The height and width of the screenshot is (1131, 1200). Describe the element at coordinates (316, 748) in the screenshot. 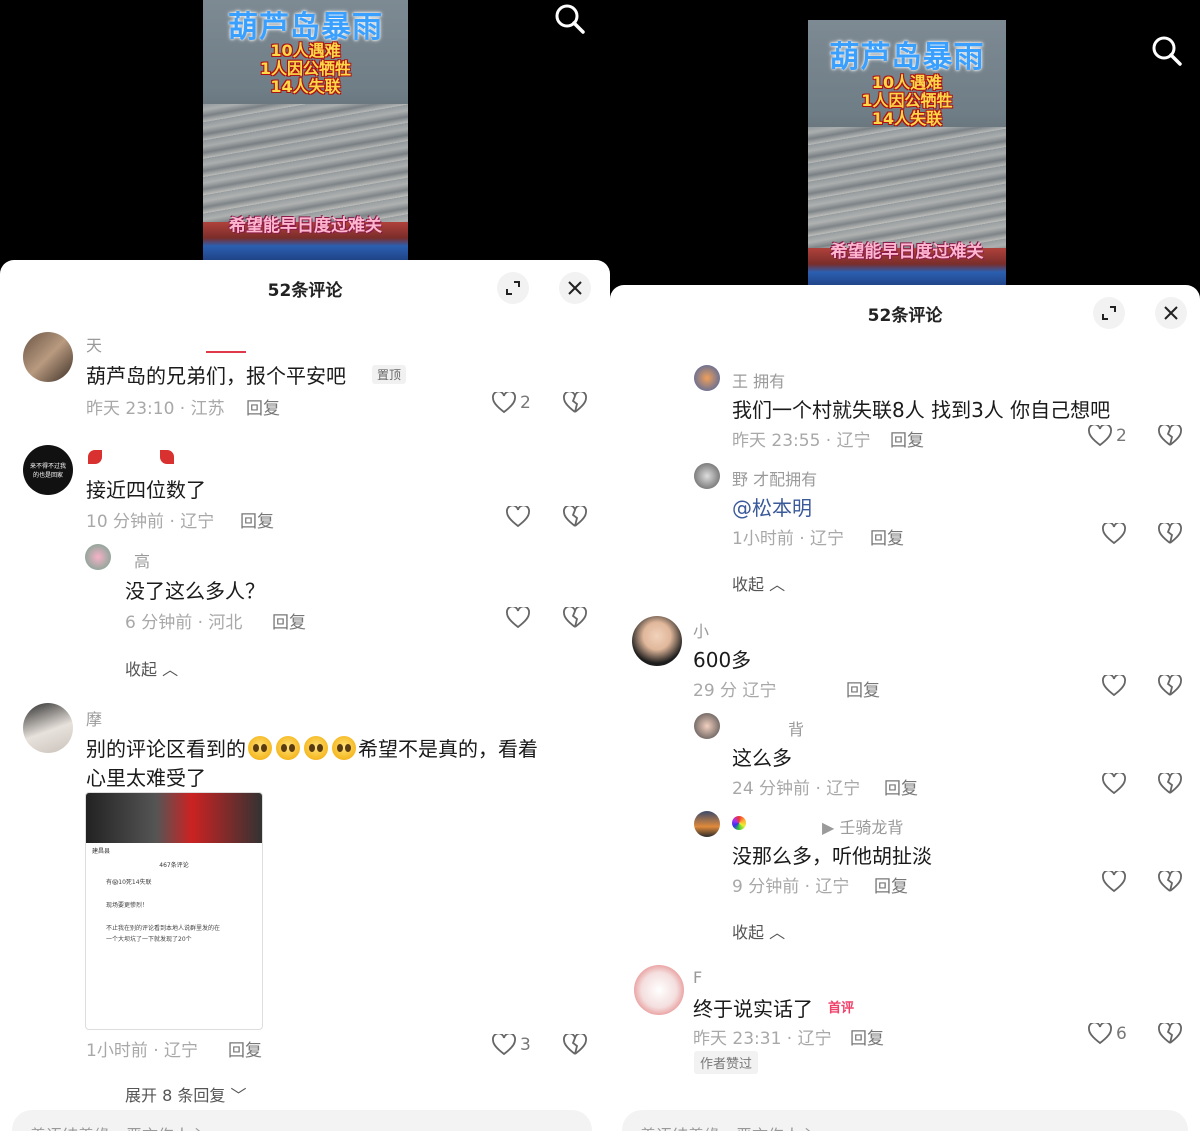

I see `pleading-emoji-icon` at that location.